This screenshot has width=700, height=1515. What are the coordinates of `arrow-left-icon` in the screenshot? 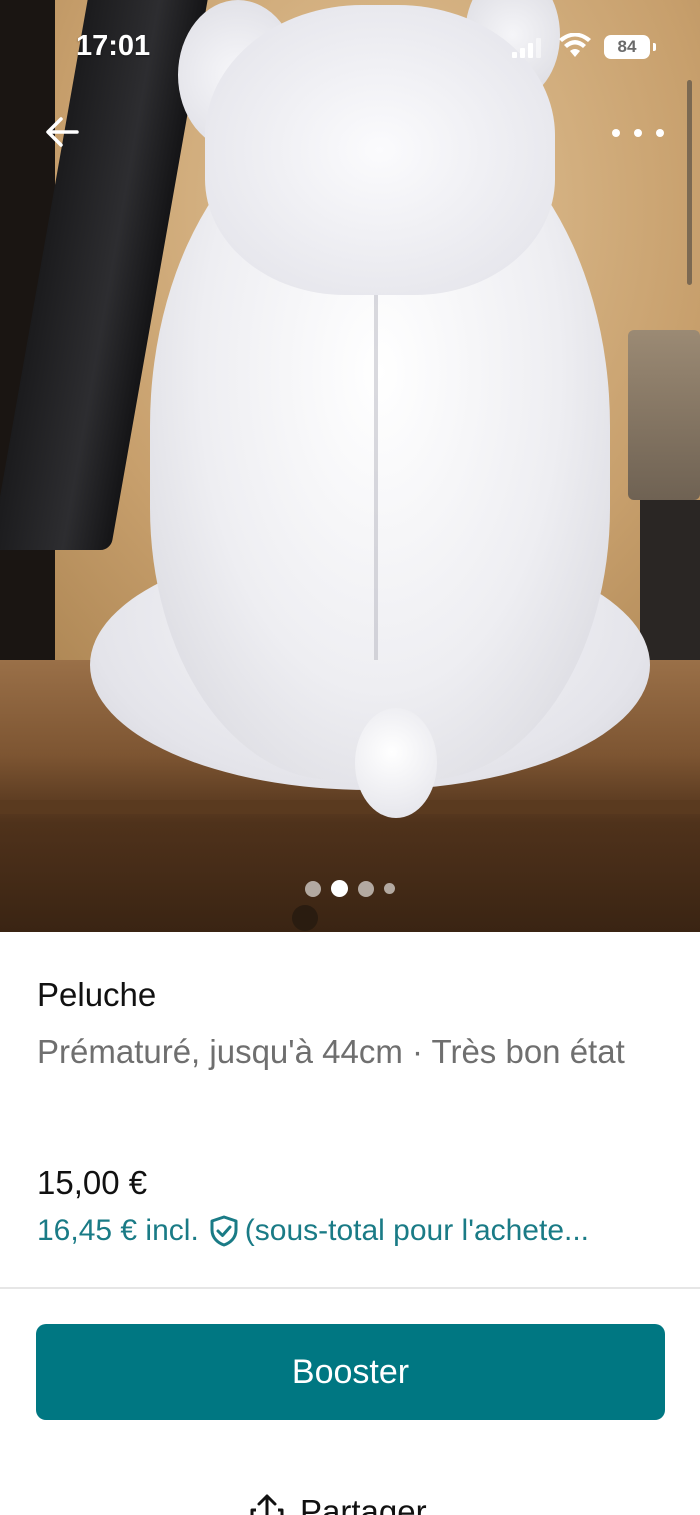 It's located at (62, 132).